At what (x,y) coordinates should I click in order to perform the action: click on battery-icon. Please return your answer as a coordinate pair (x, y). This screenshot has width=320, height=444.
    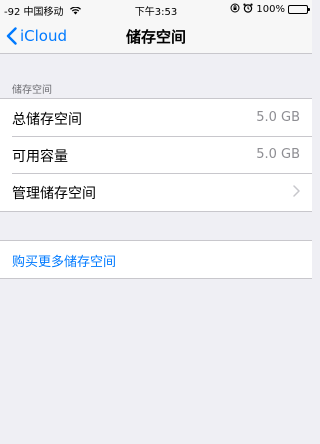
    Looking at the image, I should click on (299, 9).